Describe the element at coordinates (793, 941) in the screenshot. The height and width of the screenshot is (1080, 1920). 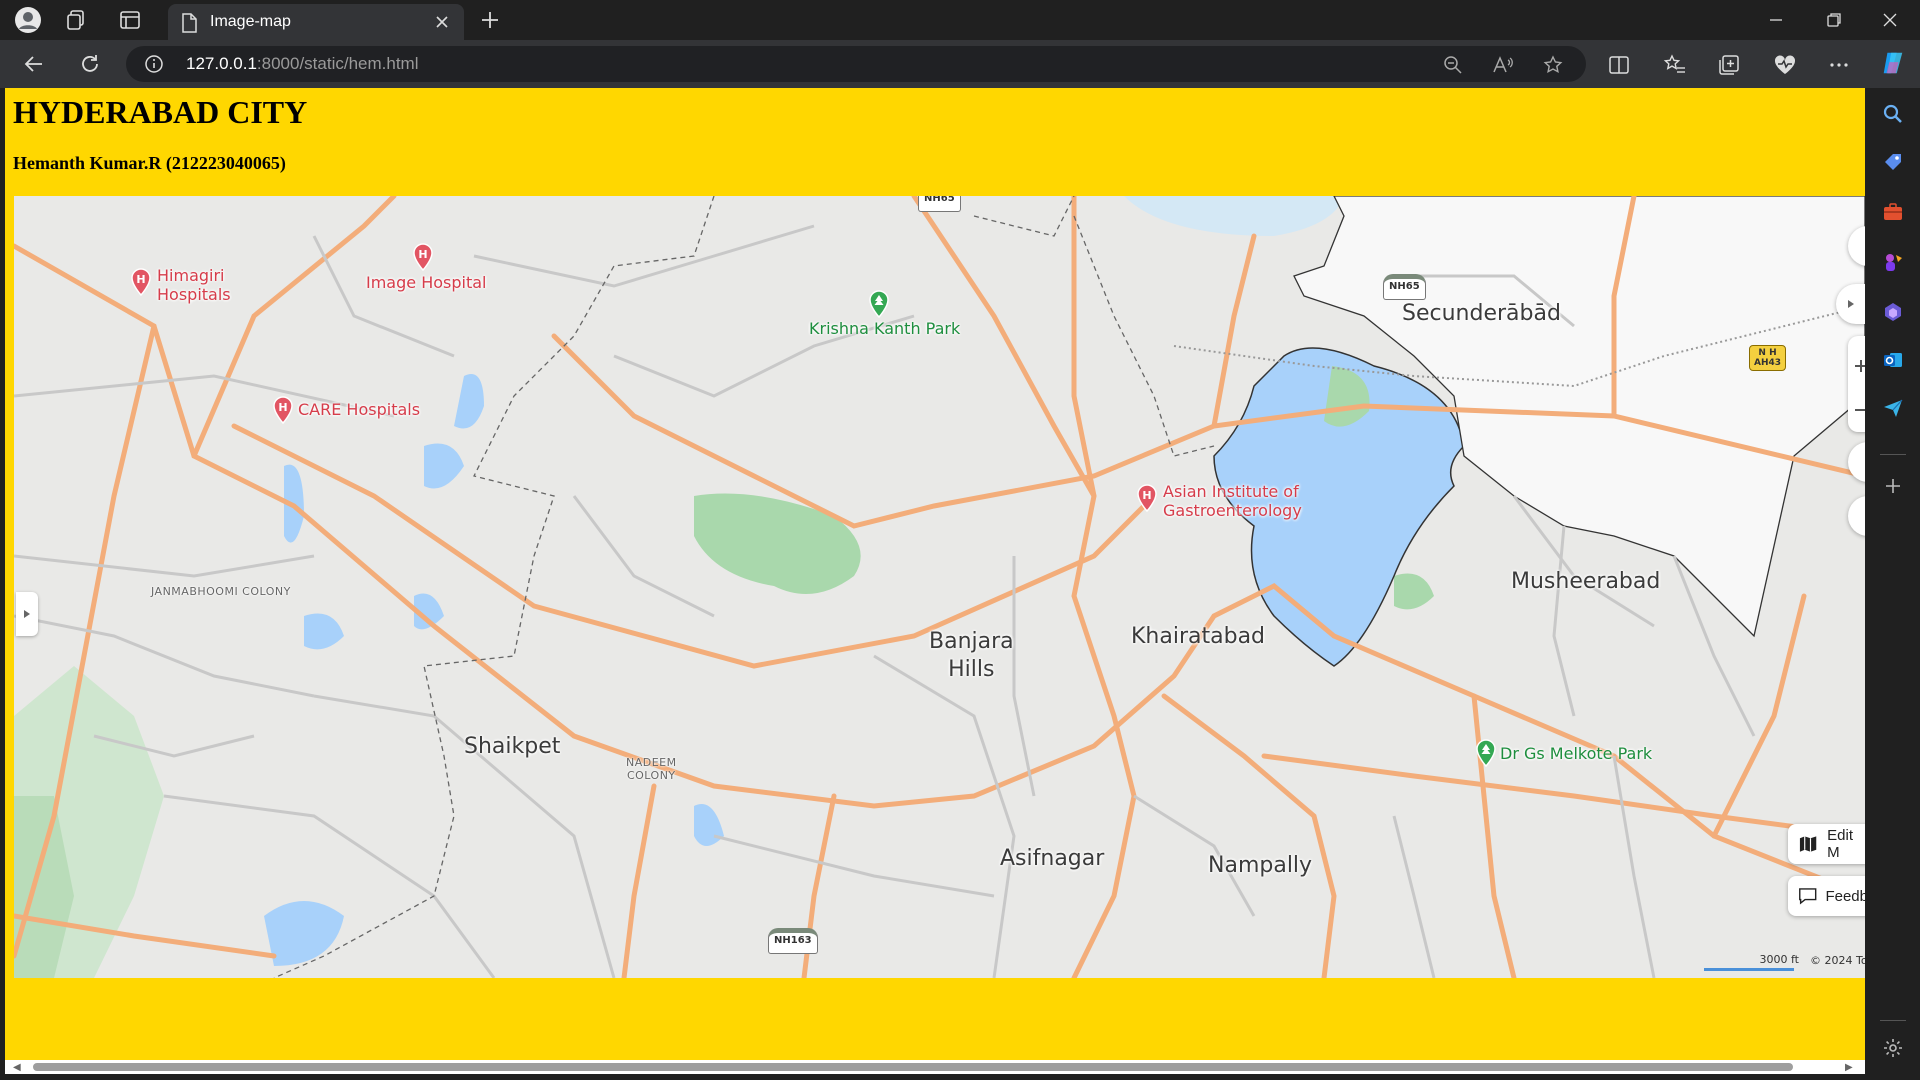
I see `nh163-shield: NH163` at that location.